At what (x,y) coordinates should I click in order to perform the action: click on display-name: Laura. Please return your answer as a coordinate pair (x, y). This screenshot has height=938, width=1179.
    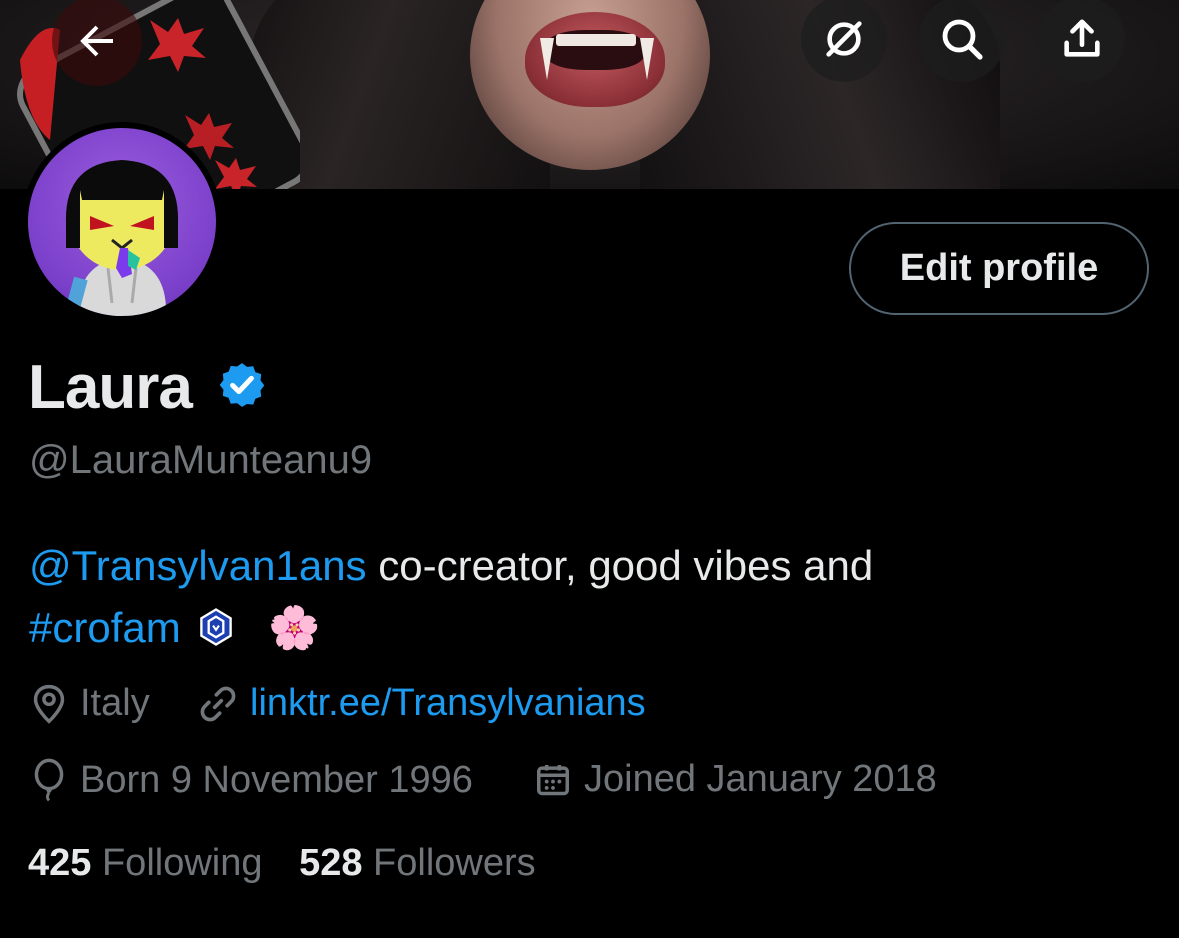
    Looking at the image, I should click on (110, 387).